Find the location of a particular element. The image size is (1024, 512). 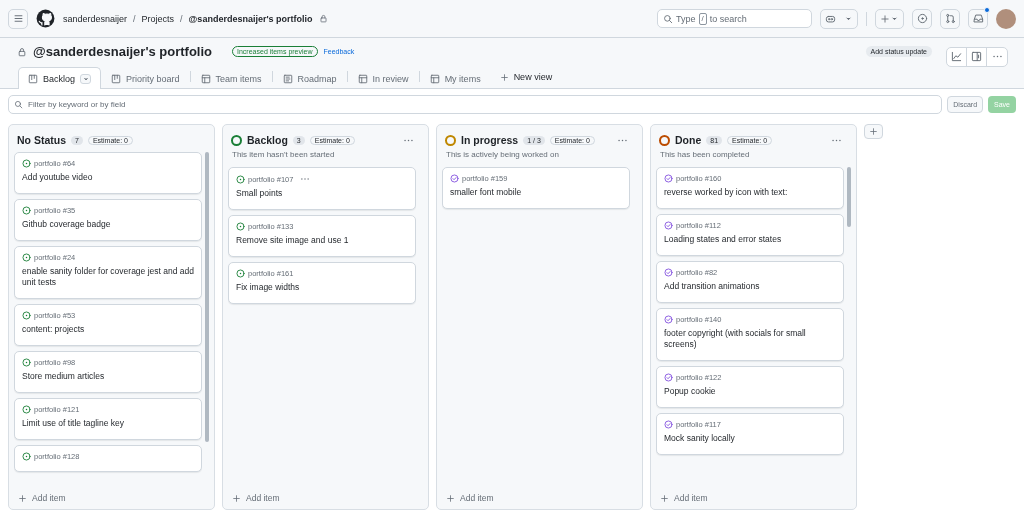

add-column-button is located at coordinates (873, 131).